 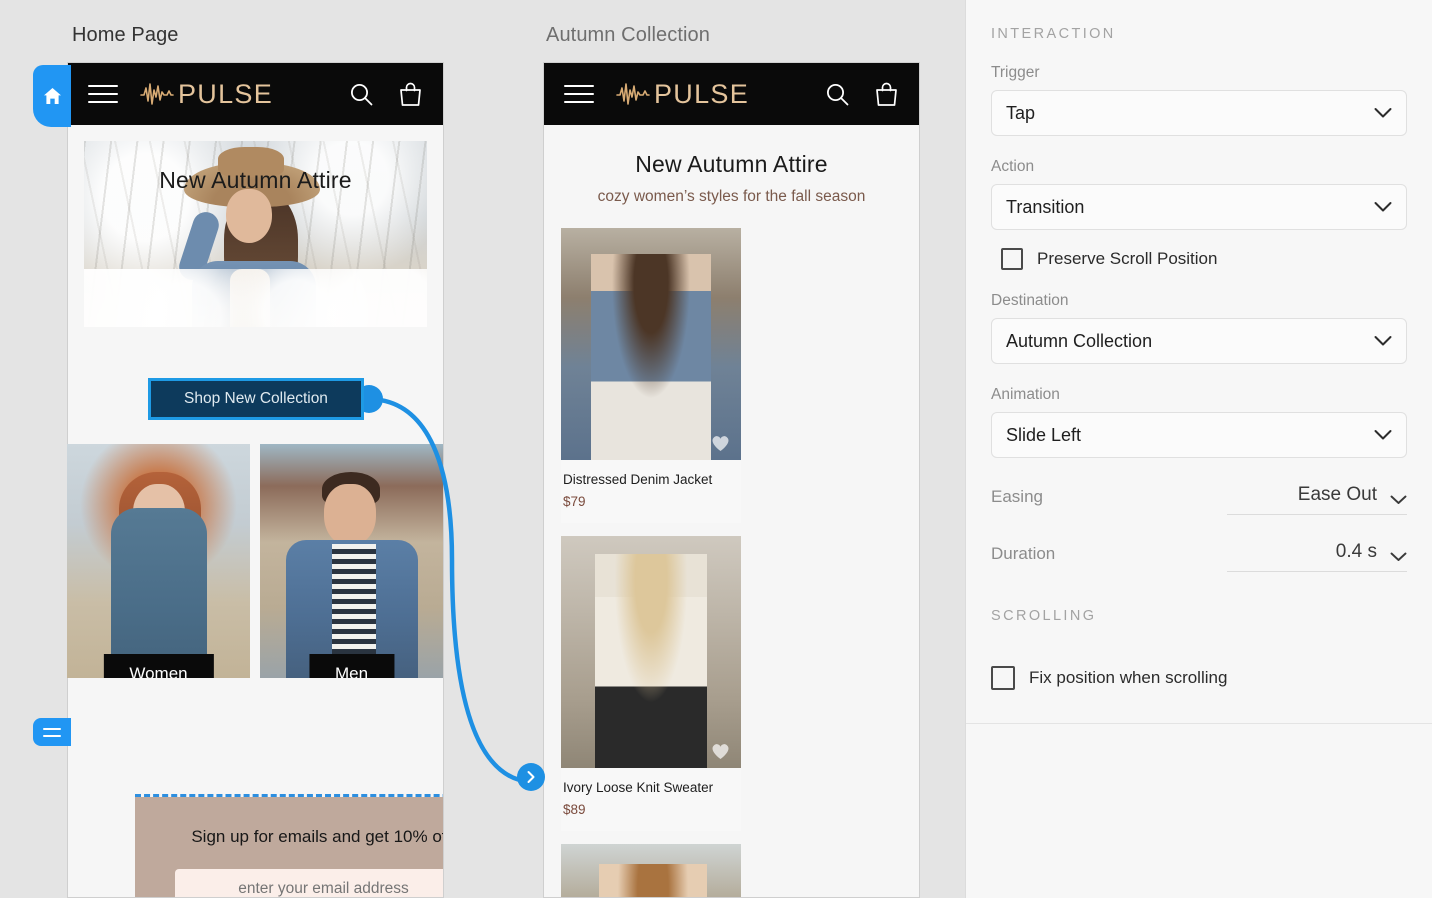 What do you see at coordinates (1023, 553) in the screenshot?
I see `duration-label: Duration` at bounding box center [1023, 553].